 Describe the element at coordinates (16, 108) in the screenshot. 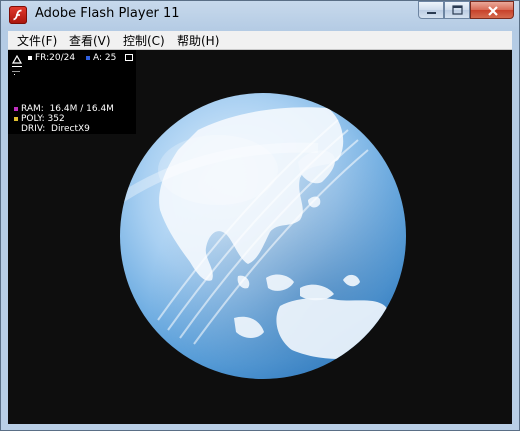

I see `ram-square` at that location.